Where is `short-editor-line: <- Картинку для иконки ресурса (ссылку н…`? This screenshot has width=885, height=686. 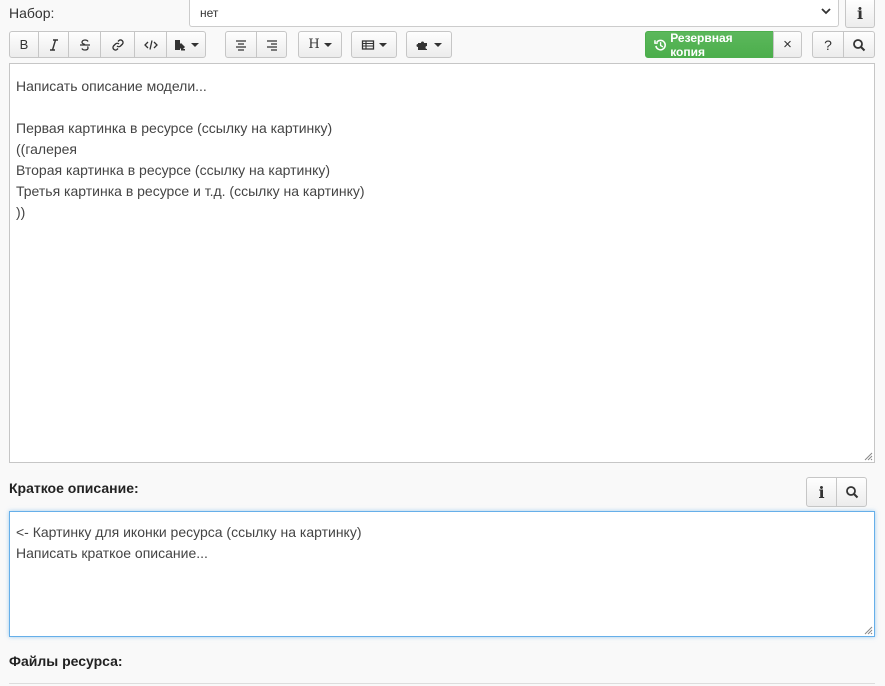 short-editor-line: <- Картинку для иконки ресурса (ссылку н… is located at coordinates (189, 532).